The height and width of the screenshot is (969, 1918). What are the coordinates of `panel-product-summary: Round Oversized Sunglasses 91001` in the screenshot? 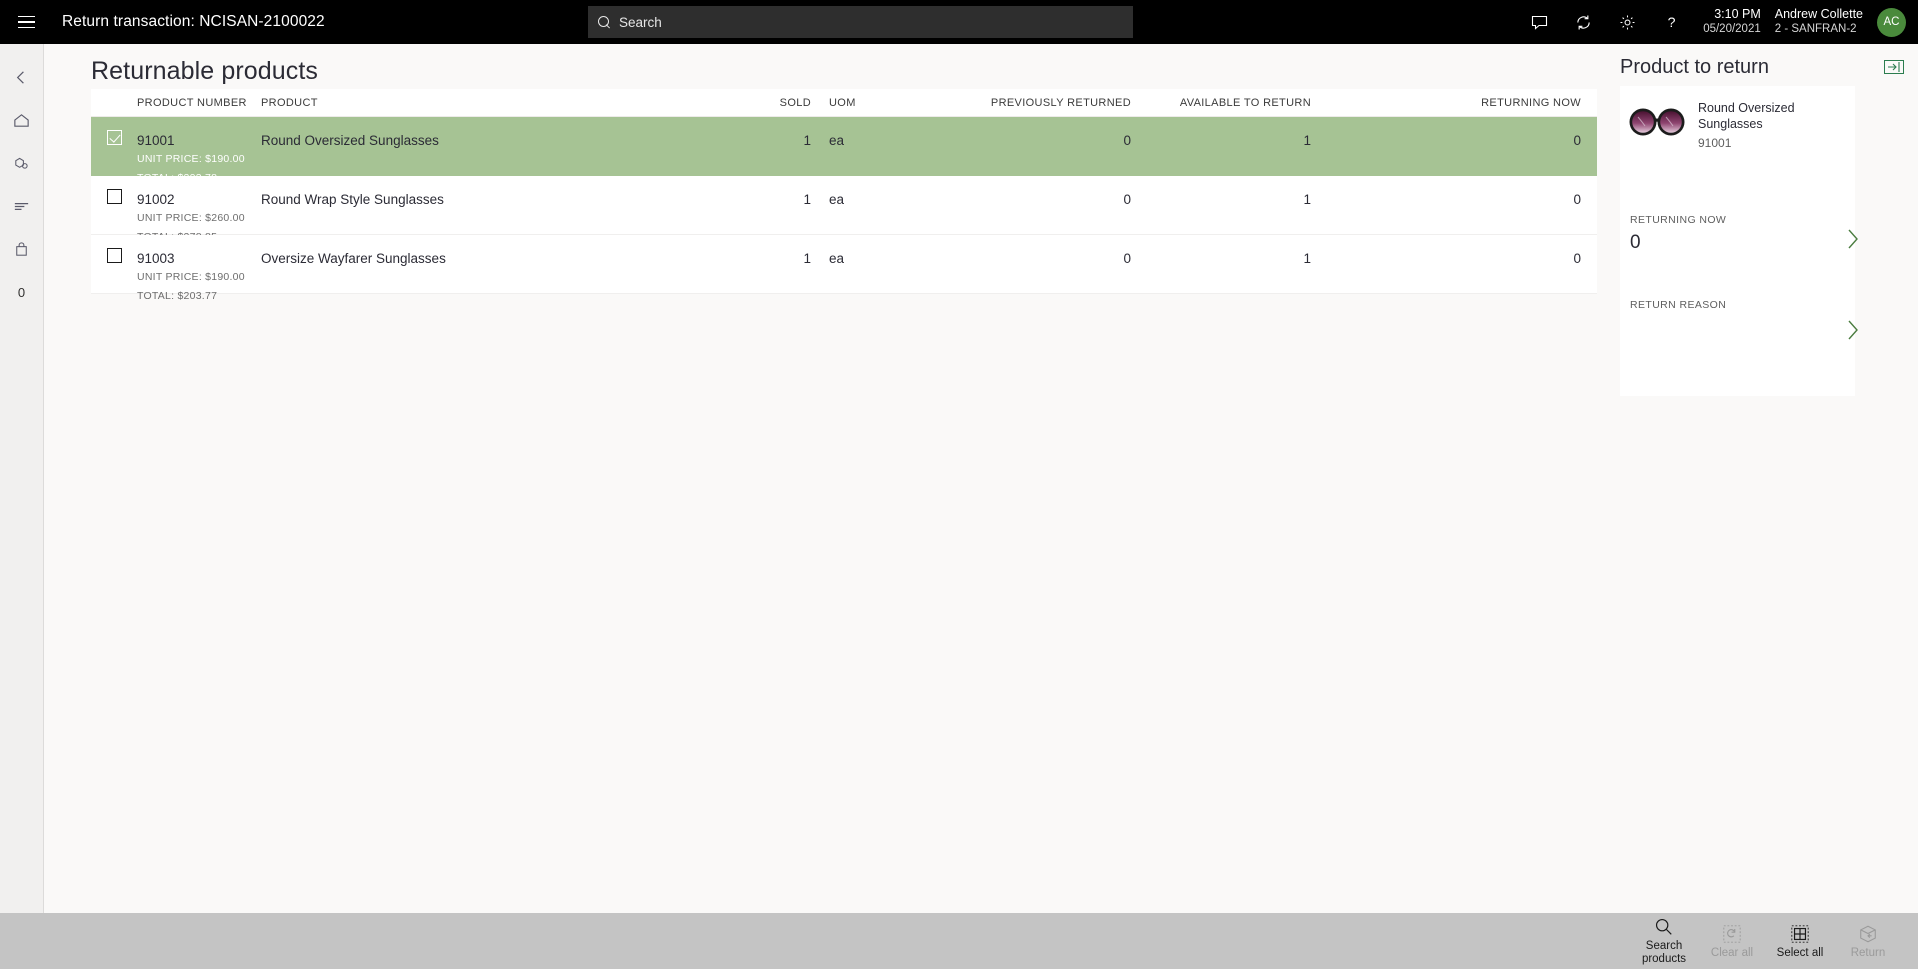 It's located at (1737, 118).